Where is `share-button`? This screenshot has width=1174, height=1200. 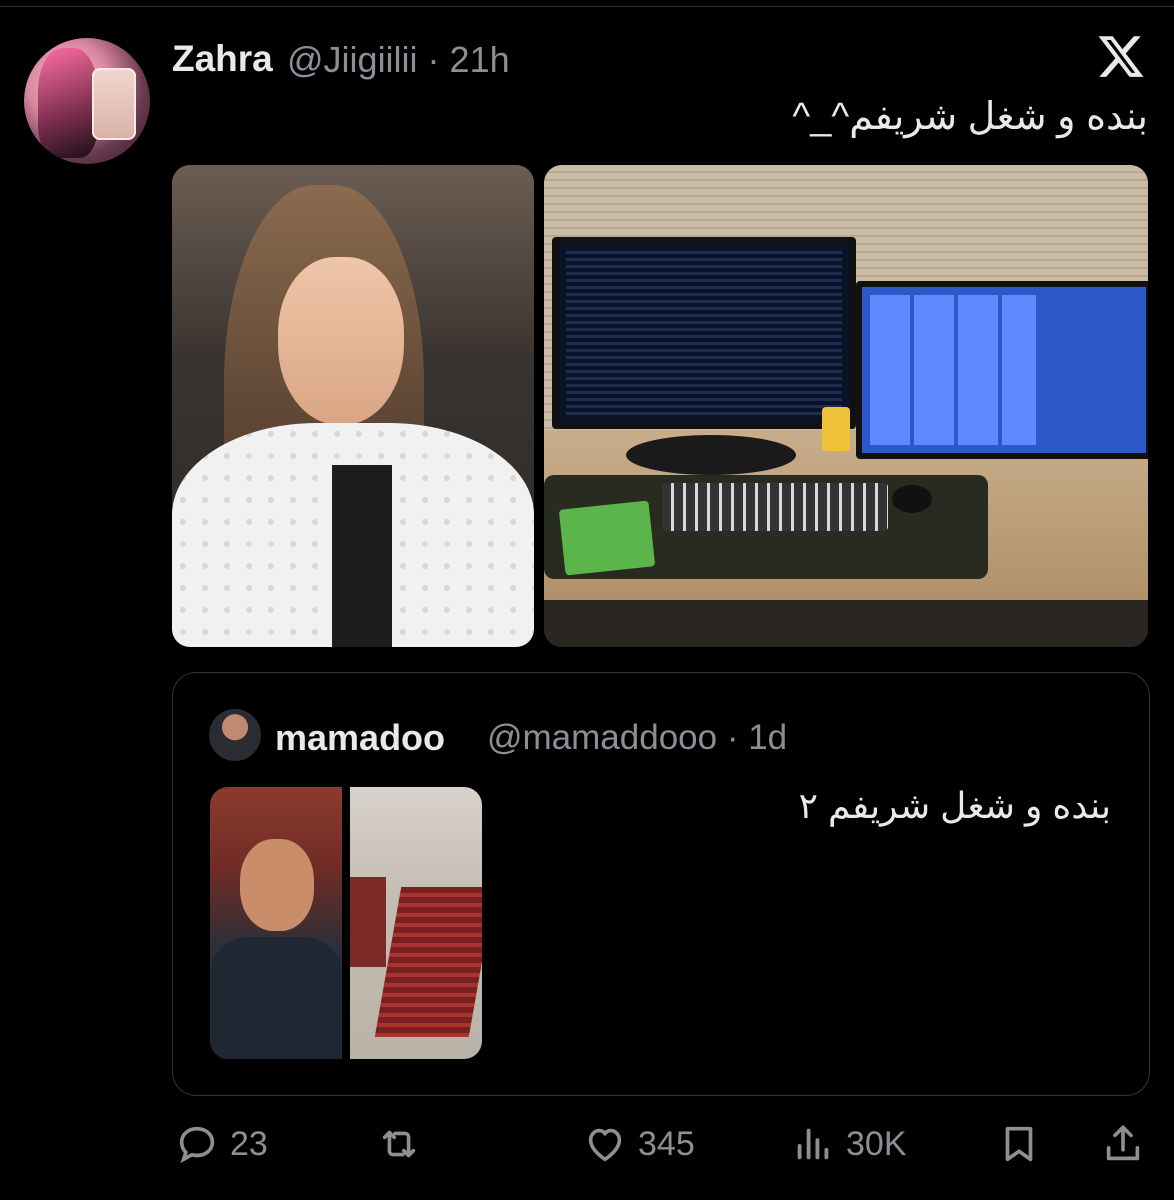
share-button is located at coordinates (1123, 1144).